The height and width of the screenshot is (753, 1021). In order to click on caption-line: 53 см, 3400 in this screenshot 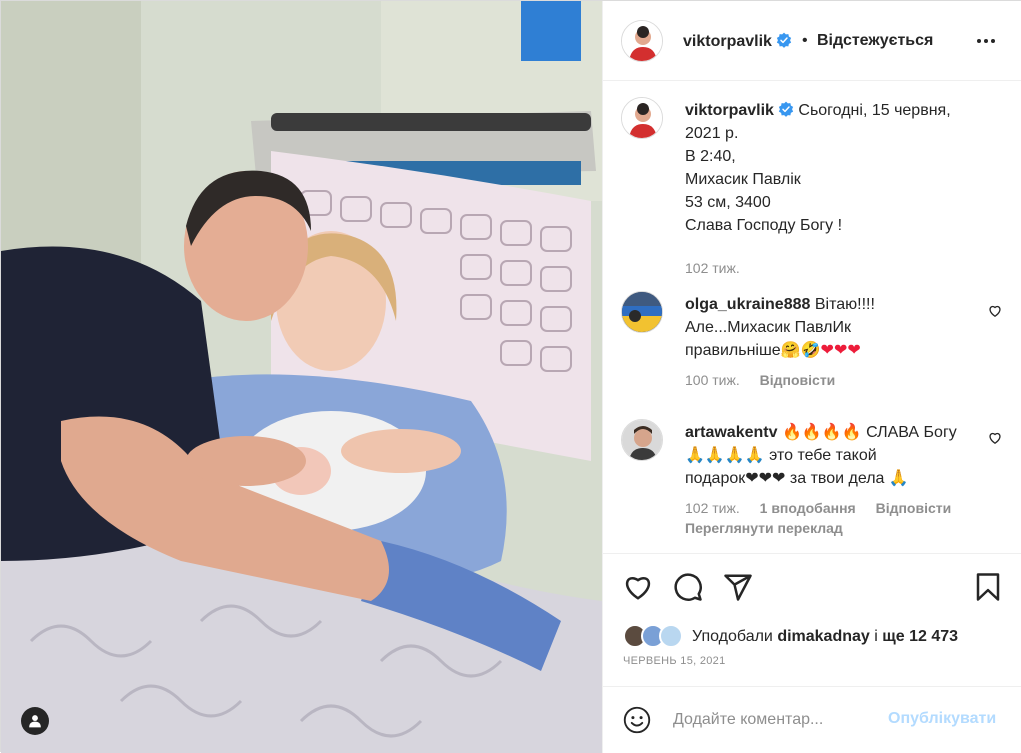, I will do `click(728, 202)`.